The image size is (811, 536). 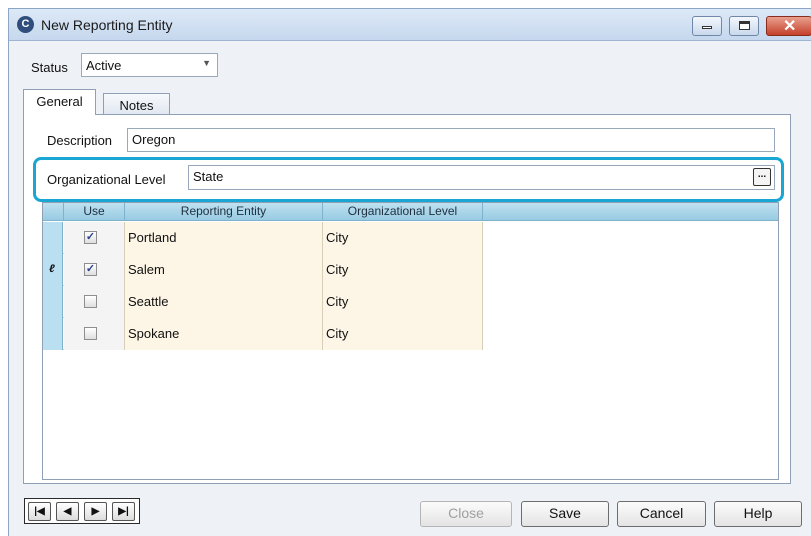 What do you see at coordinates (53, 212) in the screenshot?
I see `grid-header-selector` at bounding box center [53, 212].